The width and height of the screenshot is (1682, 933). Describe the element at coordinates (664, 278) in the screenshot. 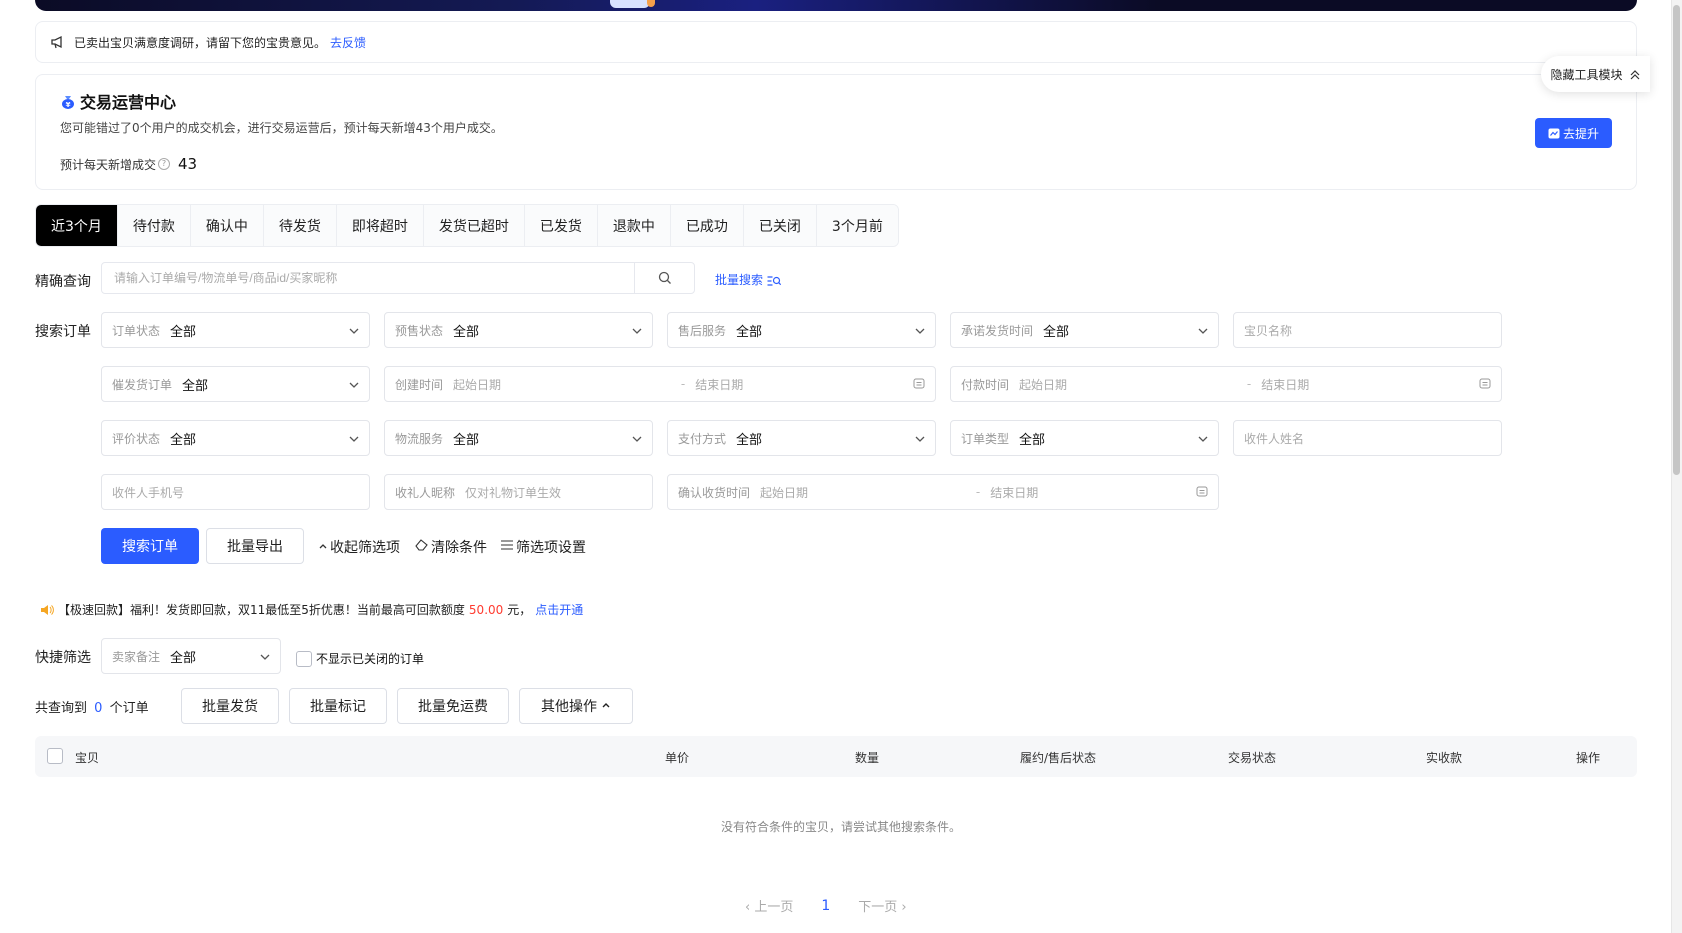

I see `search-button` at that location.